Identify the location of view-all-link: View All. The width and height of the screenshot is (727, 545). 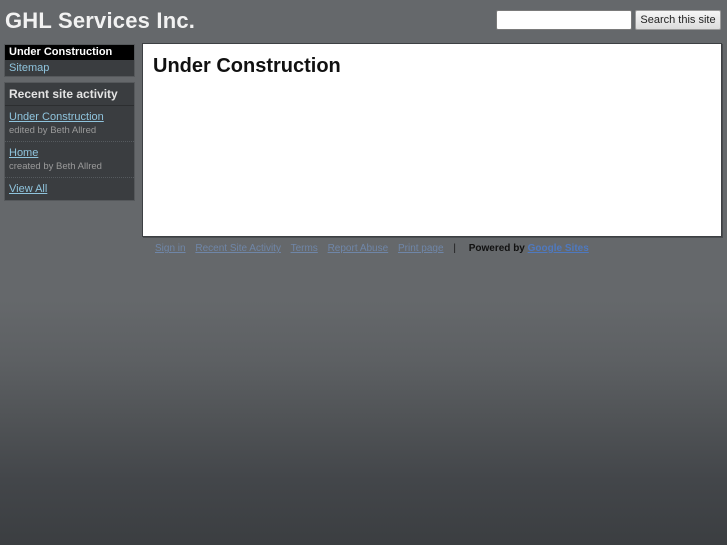
(69, 187).